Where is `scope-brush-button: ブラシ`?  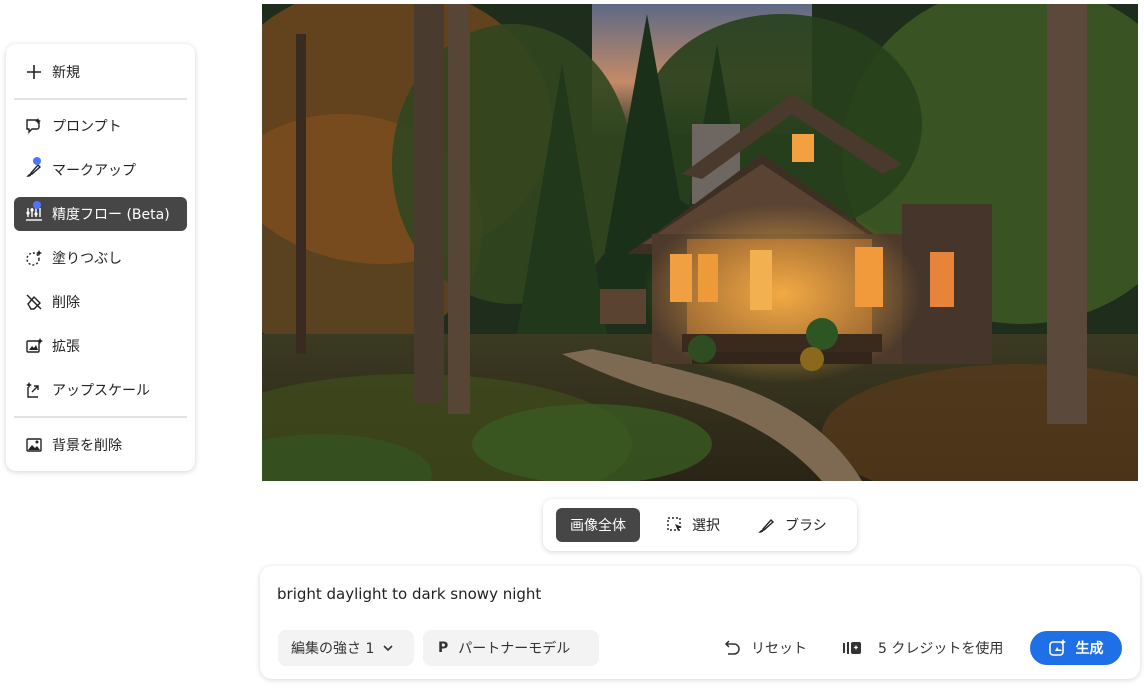 scope-brush-button: ブラシ is located at coordinates (792, 525).